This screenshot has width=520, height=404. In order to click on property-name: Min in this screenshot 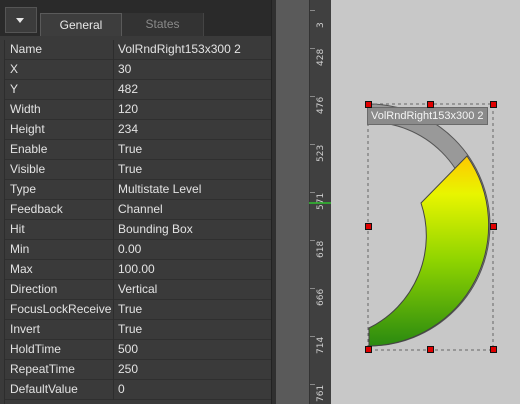, I will do `click(20, 249)`.